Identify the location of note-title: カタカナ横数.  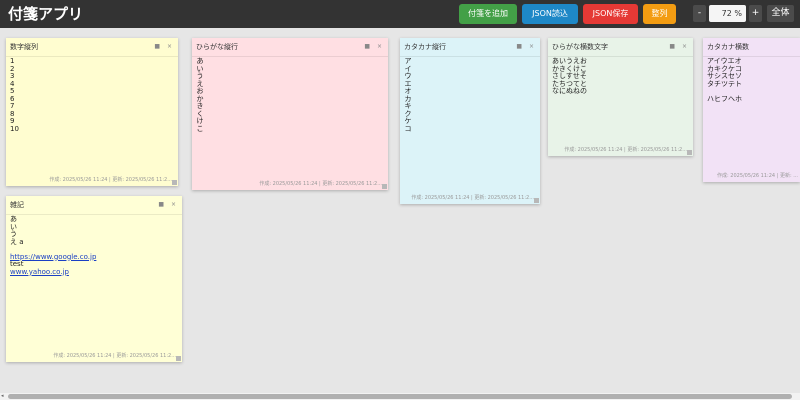
(728, 47).